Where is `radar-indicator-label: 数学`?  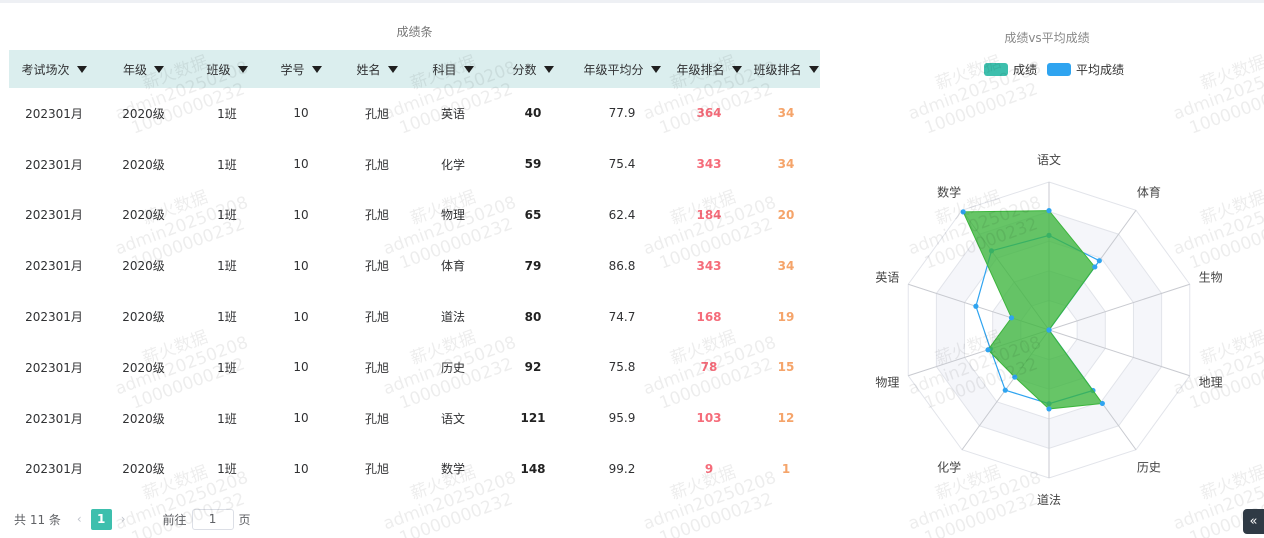 radar-indicator-label: 数学 is located at coordinates (949, 191).